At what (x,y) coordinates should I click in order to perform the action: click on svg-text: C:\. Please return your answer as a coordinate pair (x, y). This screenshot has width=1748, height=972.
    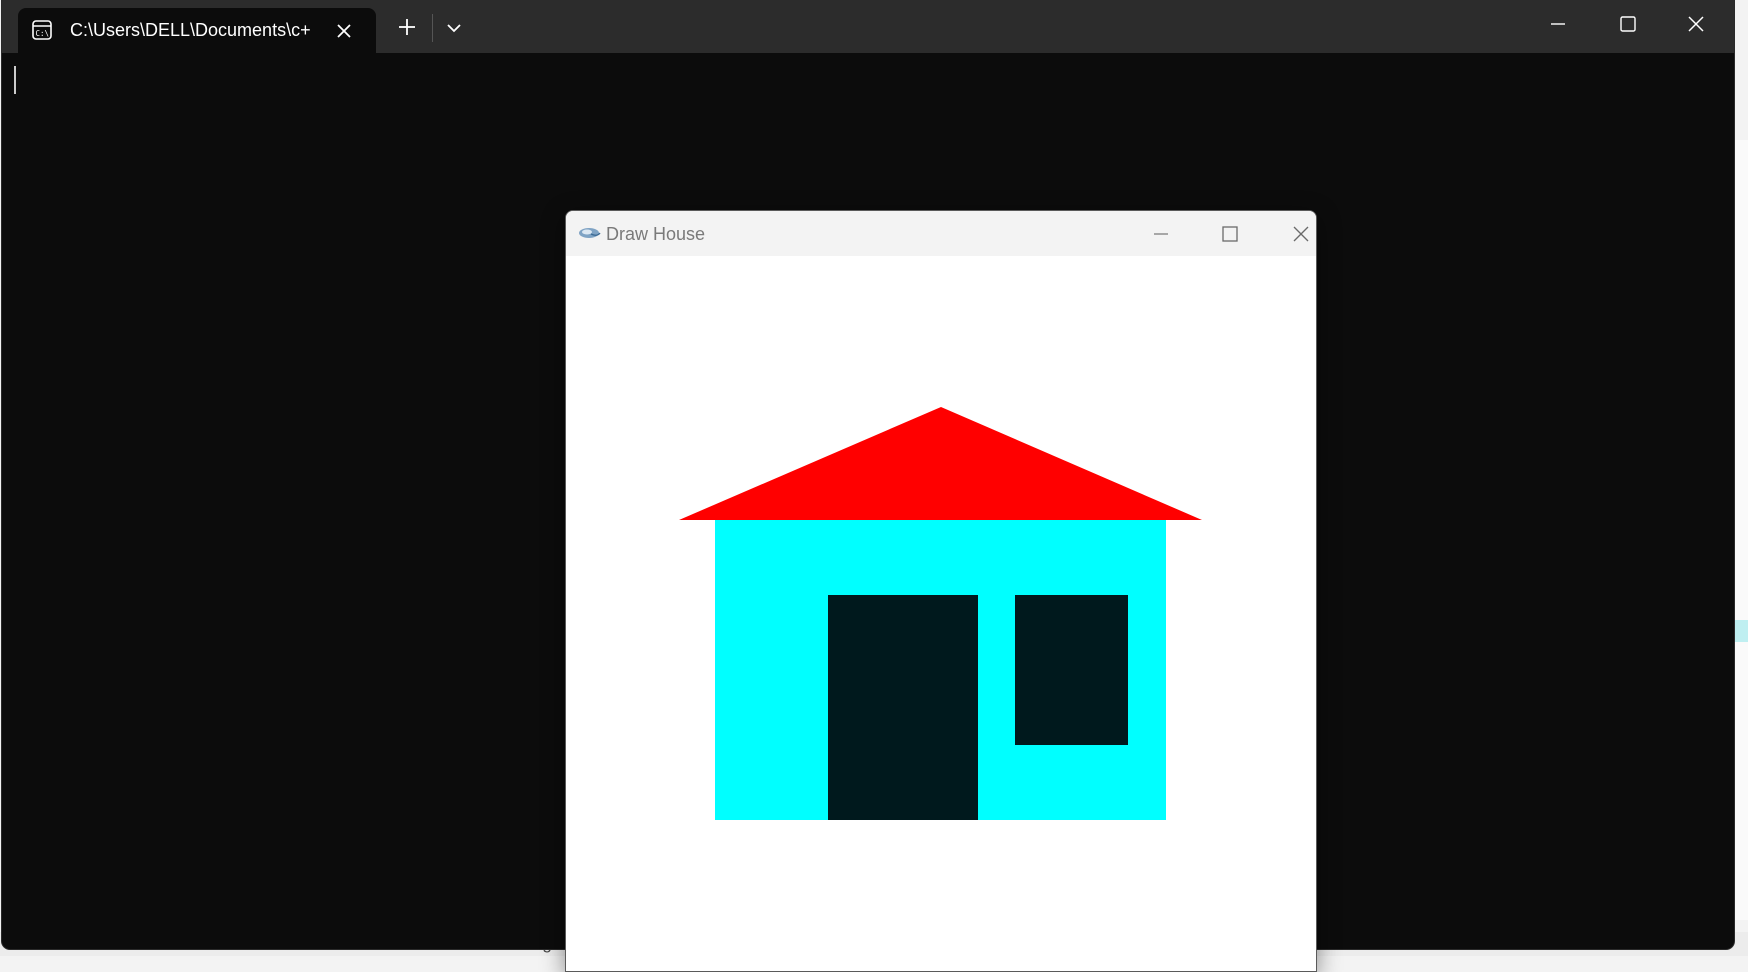
    Looking at the image, I should click on (43, 33).